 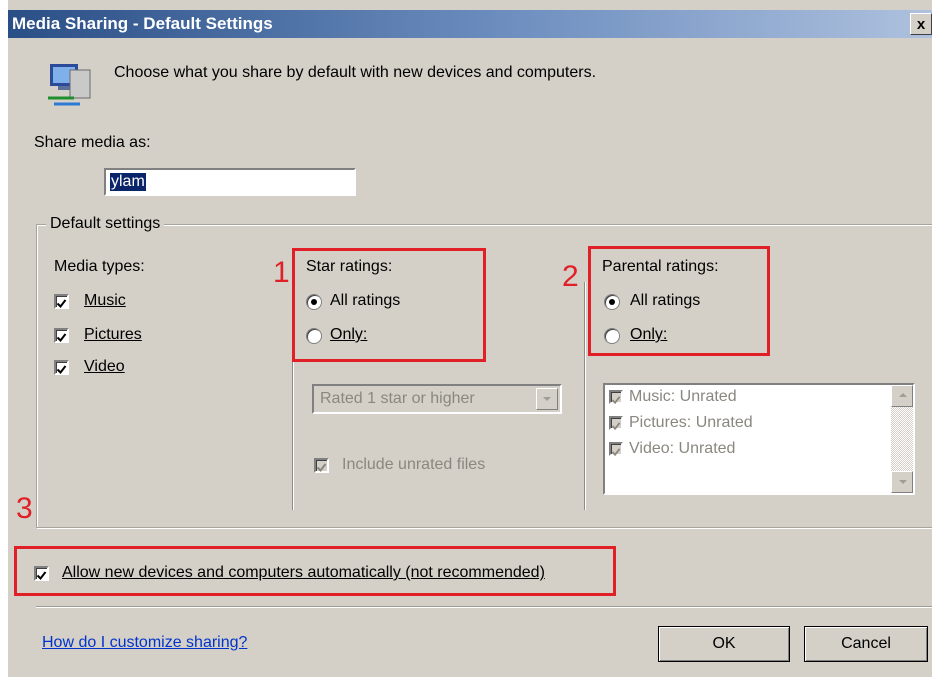 What do you see at coordinates (61, 301) in the screenshot?
I see `music-check-box` at bounding box center [61, 301].